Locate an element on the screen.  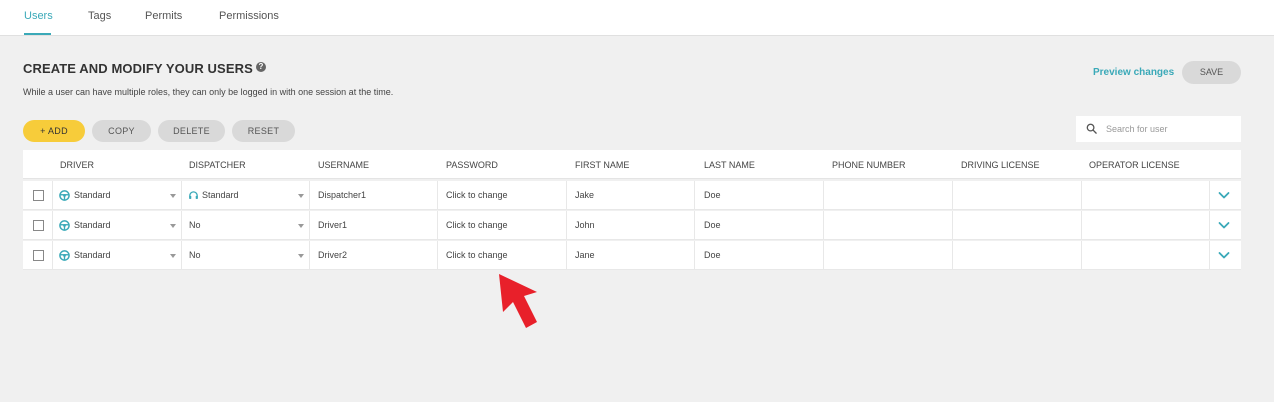
copy-button: COPY is located at coordinates (121, 131).